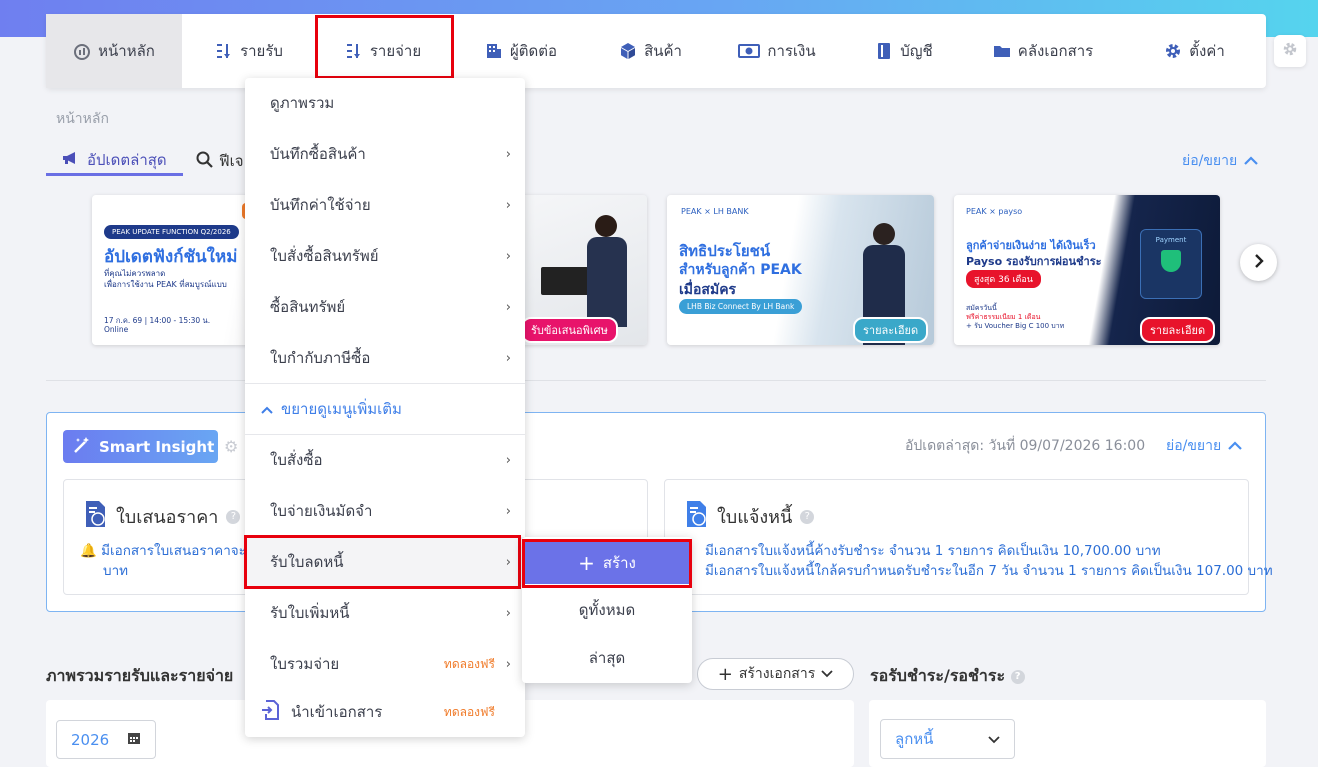 This screenshot has width=1318, height=767. I want to click on nav-finance-label: การเงิน, so click(791, 51).